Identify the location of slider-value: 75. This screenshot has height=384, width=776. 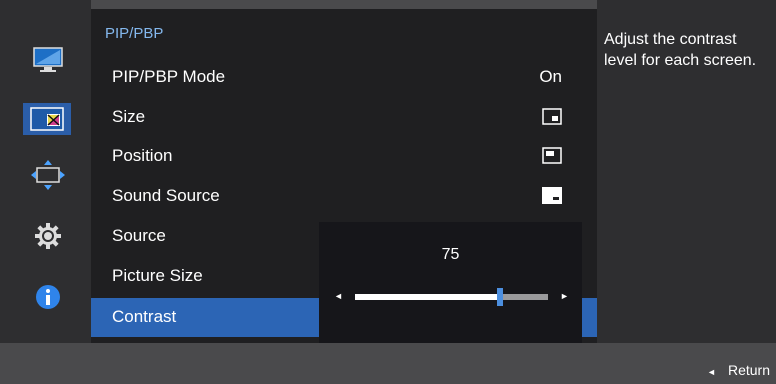
(450, 254).